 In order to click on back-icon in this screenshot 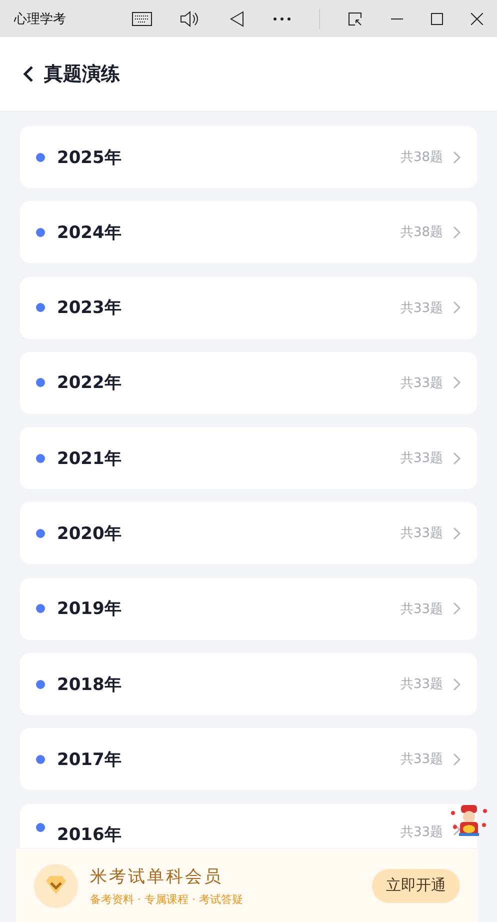, I will do `click(28, 74)`.